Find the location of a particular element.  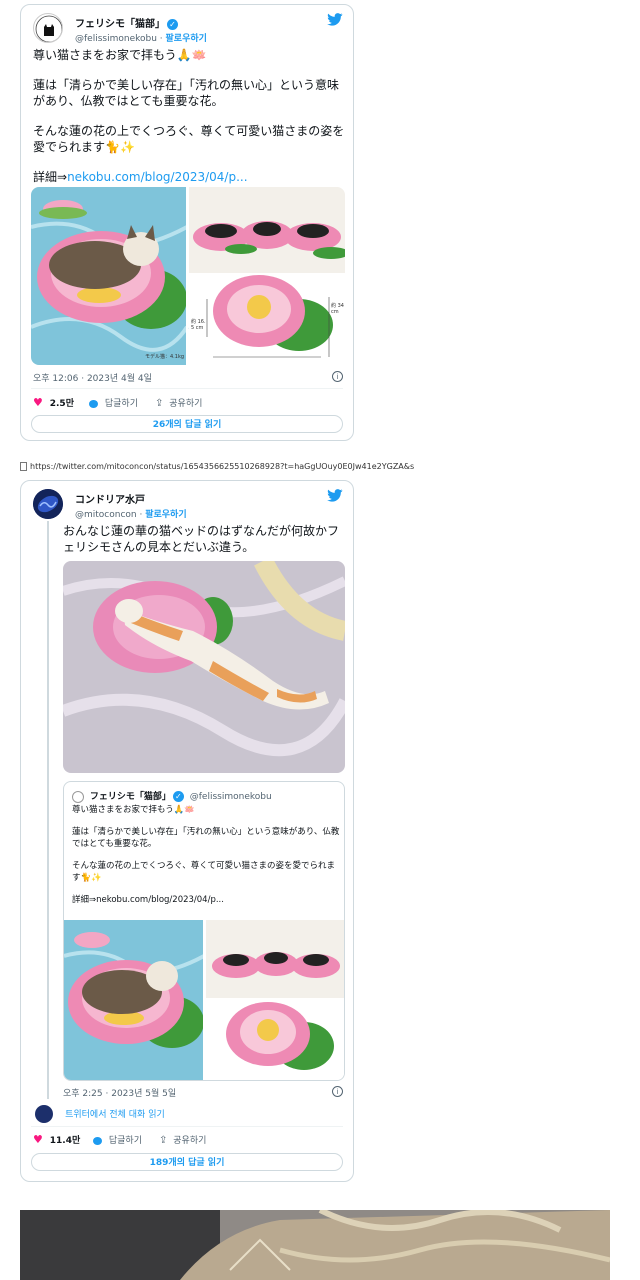

document-icon is located at coordinates (23, 466).